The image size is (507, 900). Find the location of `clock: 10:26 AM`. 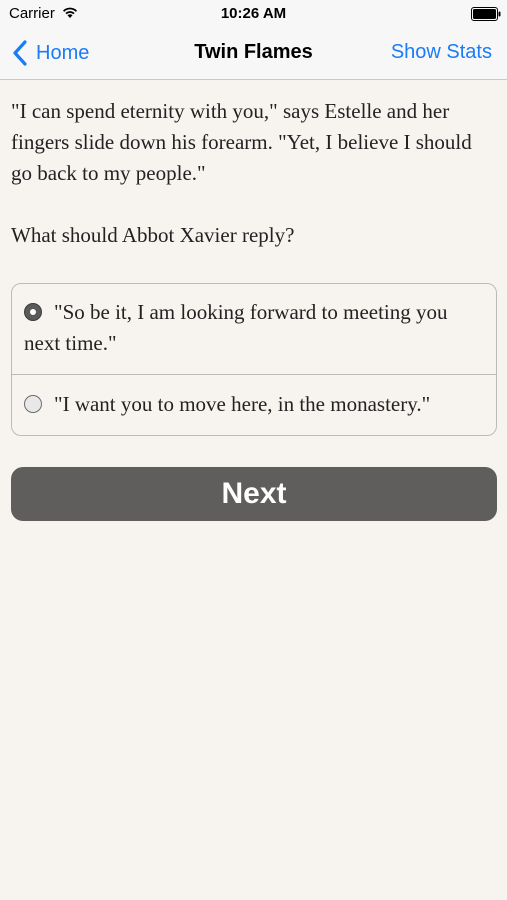

clock: 10:26 AM is located at coordinates (253, 13).